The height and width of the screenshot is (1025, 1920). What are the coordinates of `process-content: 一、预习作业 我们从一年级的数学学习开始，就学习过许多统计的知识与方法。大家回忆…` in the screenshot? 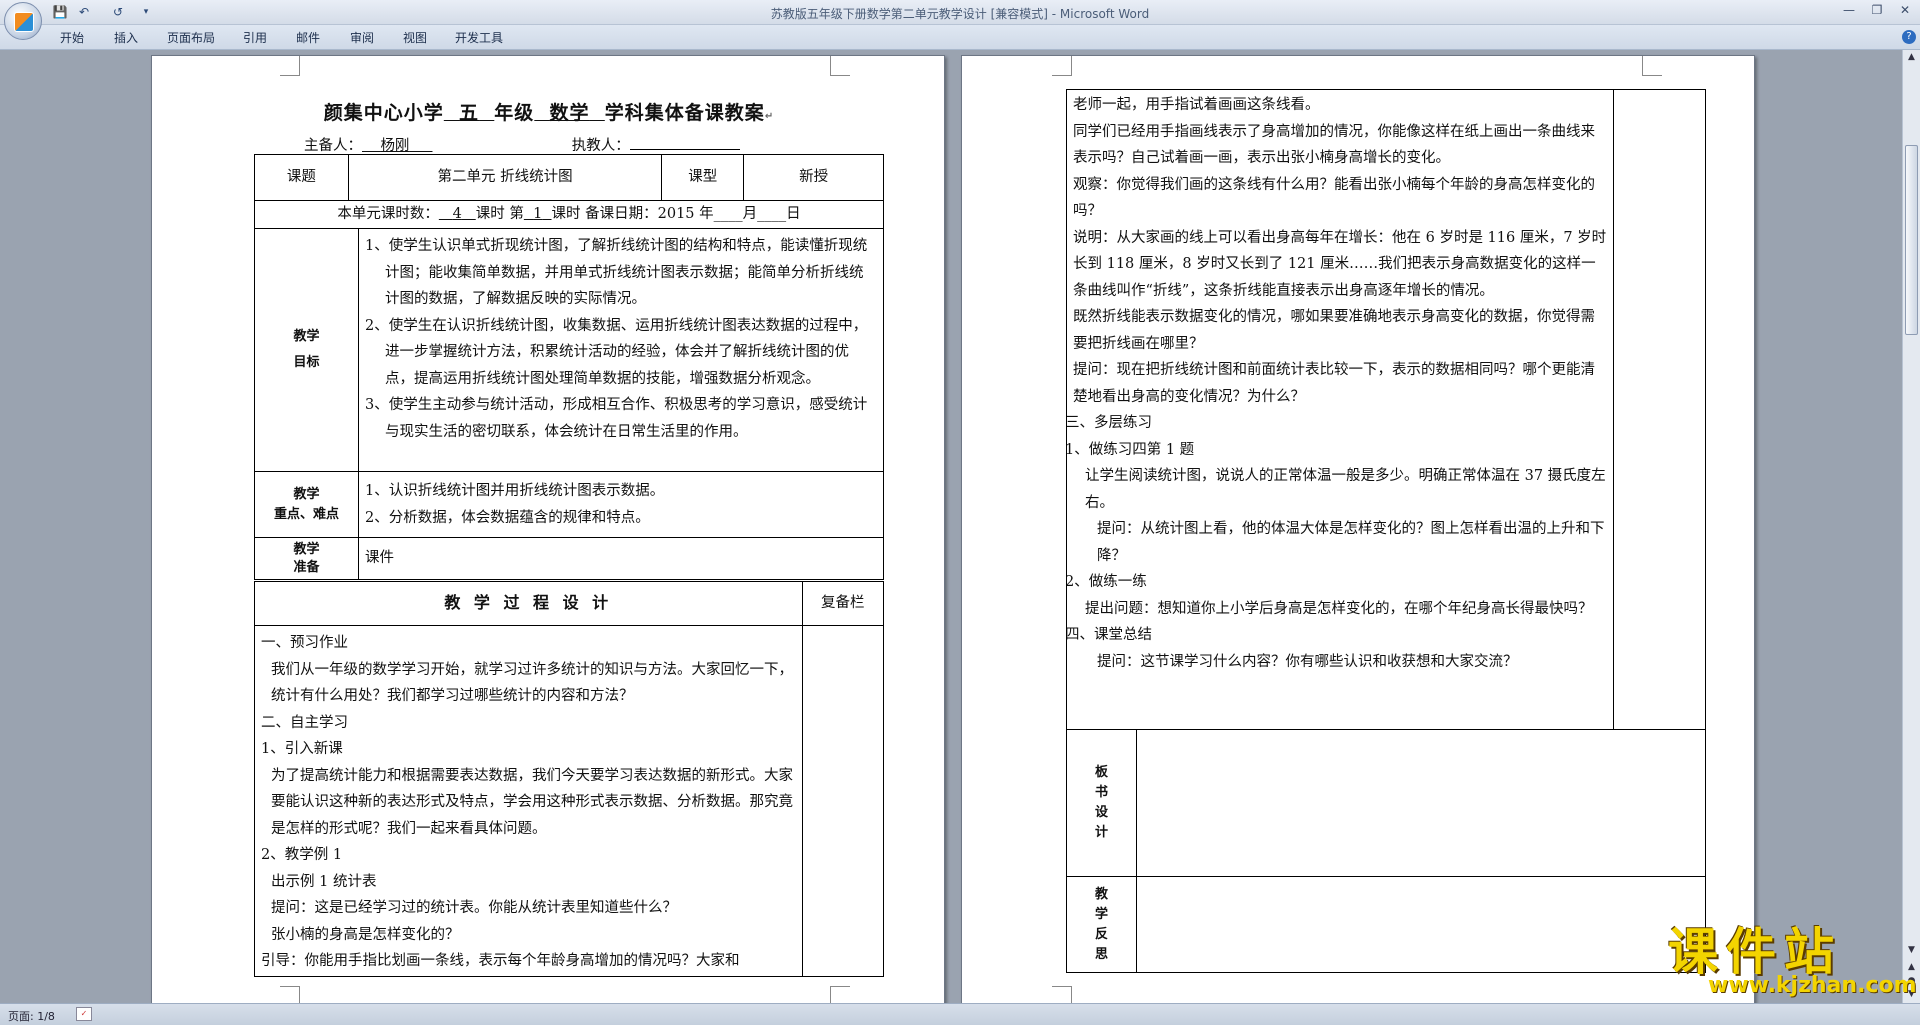 It's located at (528, 801).